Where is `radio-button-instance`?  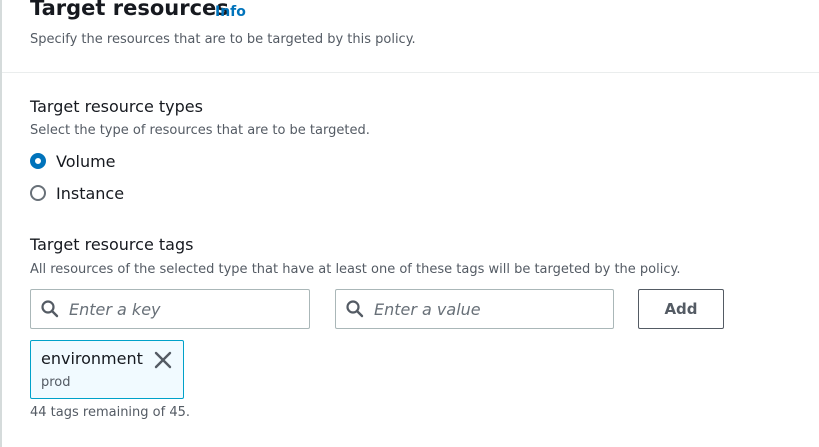
radio-button-instance is located at coordinates (38, 193).